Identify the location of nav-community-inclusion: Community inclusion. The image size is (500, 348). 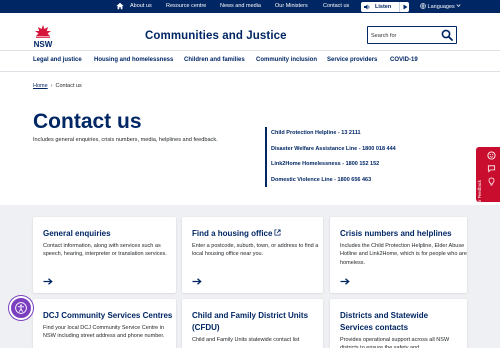
(286, 60).